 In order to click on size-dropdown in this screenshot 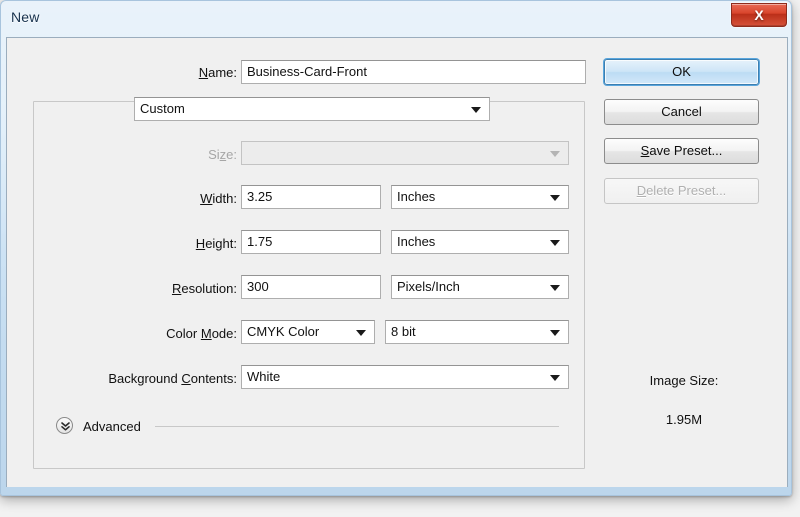, I will do `click(405, 153)`.